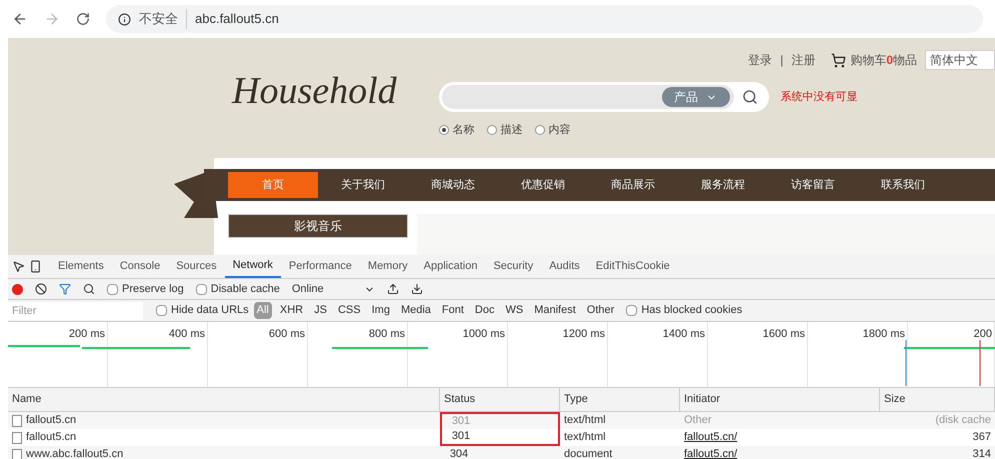 The width and height of the screenshot is (995, 459). What do you see at coordinates (723, 185) in the screenshot?
I see `nav-tab: 服务流程` at bounding box center [723, 185].